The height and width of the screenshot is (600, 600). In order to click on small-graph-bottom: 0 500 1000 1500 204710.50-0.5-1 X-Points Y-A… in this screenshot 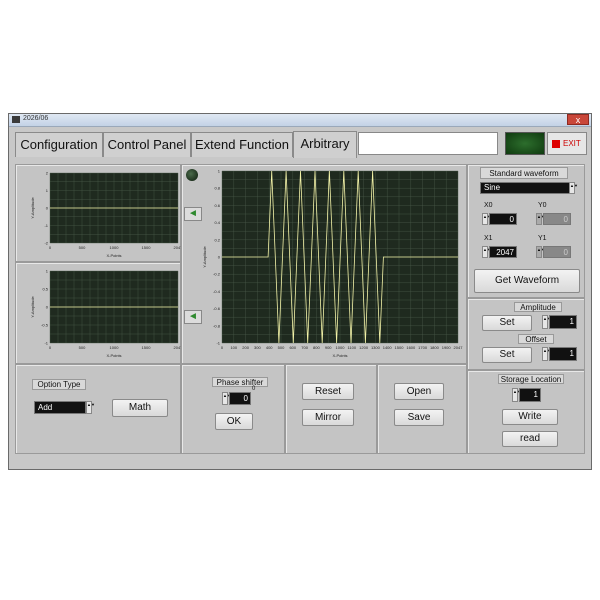, I will do `click(106, 314)`.